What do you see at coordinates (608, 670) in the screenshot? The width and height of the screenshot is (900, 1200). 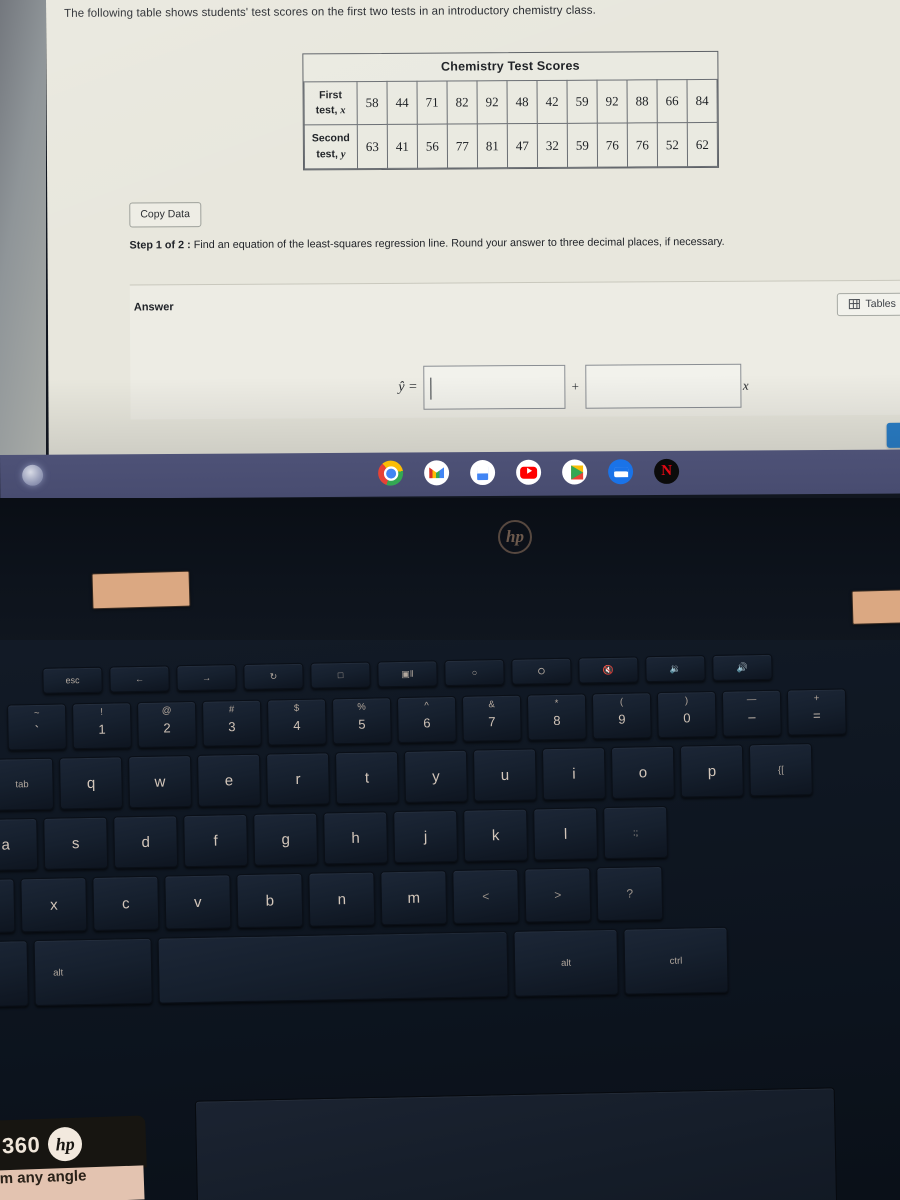 I see `key-mute-icon: 🔇` at bounding box center [608, 670].